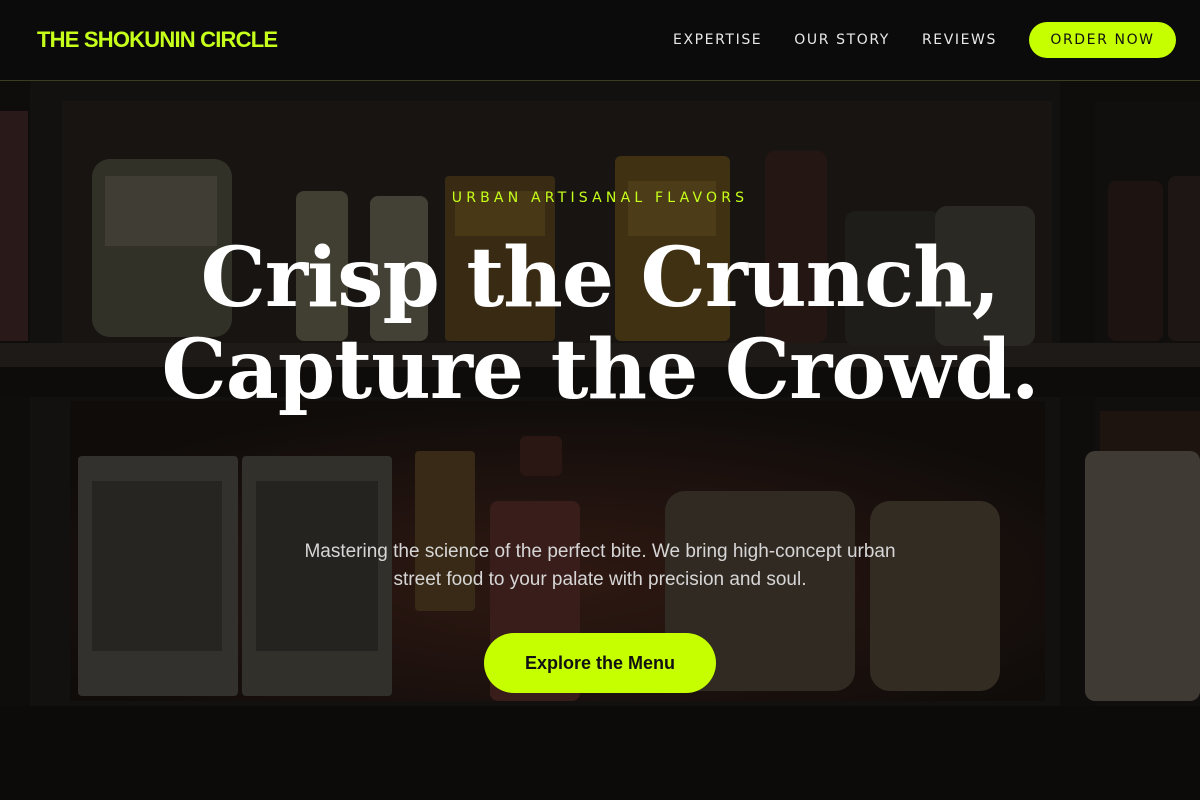  What do you see at coordinates (717, 40) in the screenshot?
I see `nav-link-expertise: EXPERTISE` at bounding box center [717, 40].